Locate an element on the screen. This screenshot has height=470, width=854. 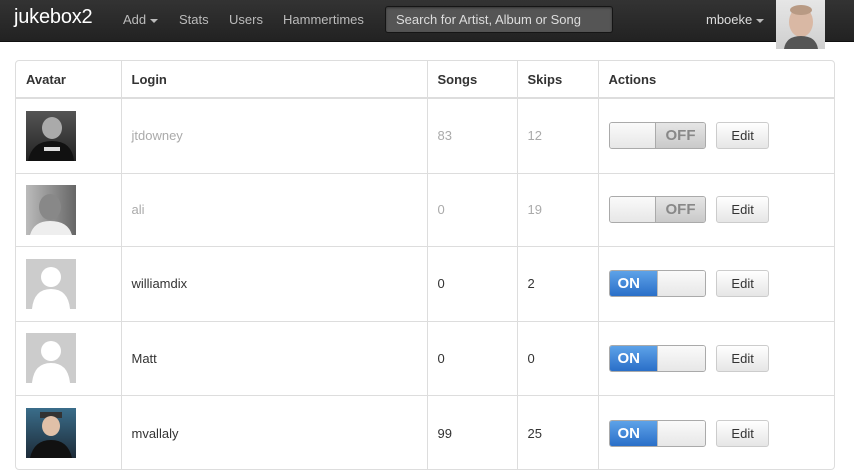
login-cell: jtdowney is located at coordinates (273, 135).